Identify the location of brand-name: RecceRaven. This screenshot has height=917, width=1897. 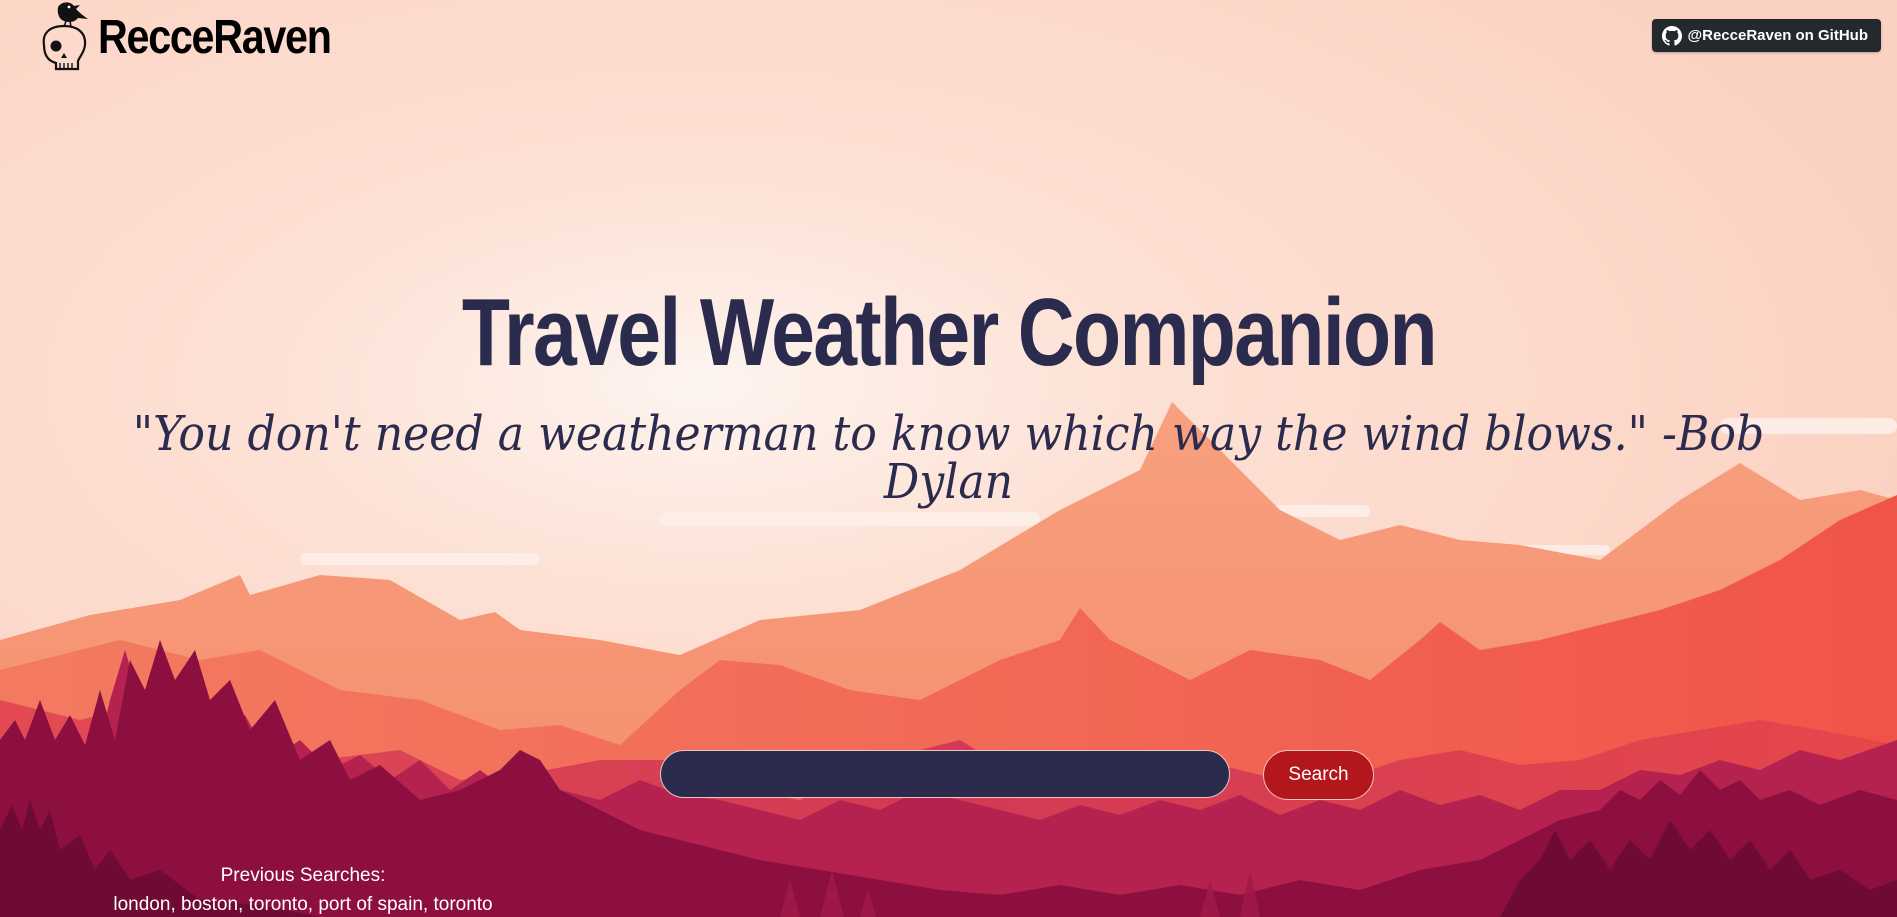
(215, 37).